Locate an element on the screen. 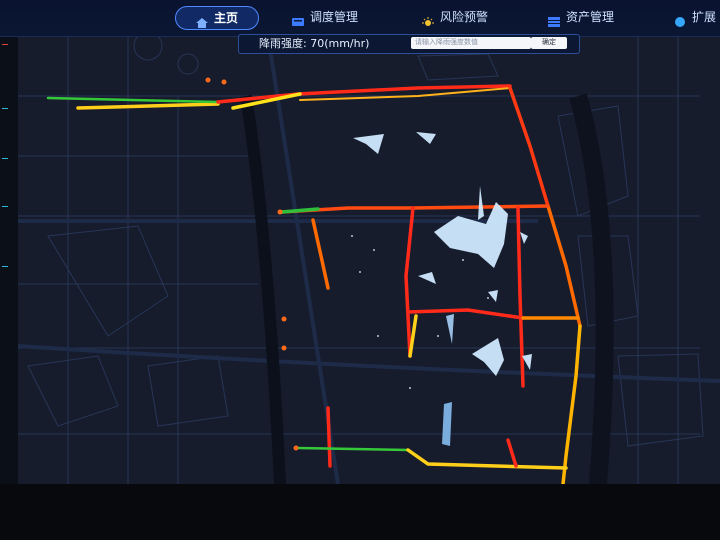 This screenshot has height=540, width=720. home-icon is located at coordinates (201, 20).